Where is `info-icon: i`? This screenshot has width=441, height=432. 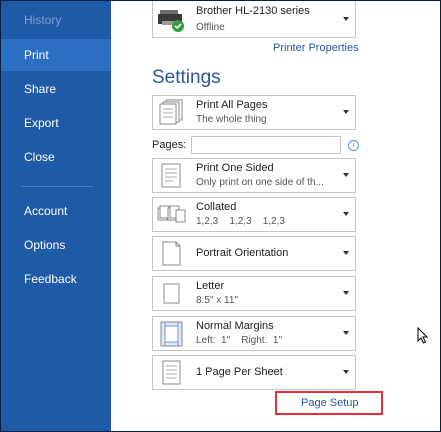 info-icon: i is located at coordinates (353, 145).